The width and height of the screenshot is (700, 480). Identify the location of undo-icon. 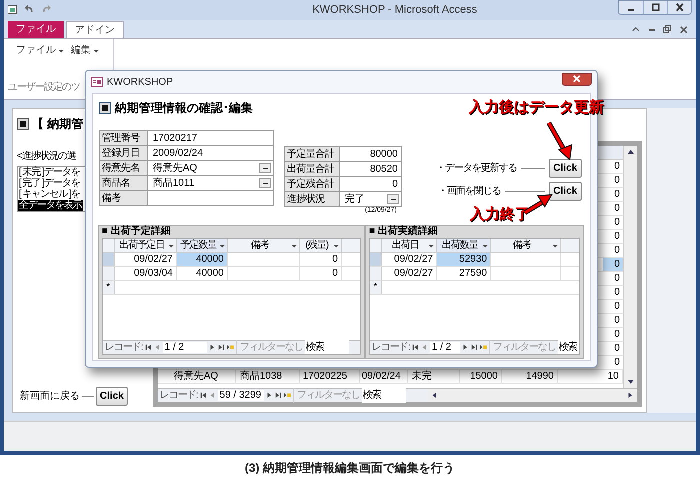
(29, 10).